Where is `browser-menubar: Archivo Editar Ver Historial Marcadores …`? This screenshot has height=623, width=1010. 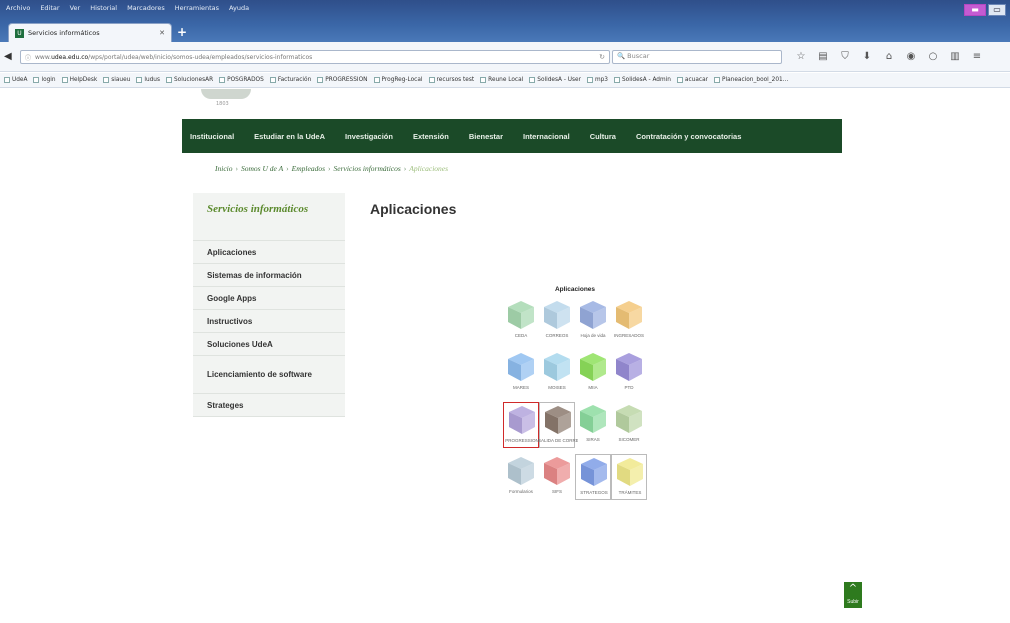 browser-menubar: Archivo Editar Ver Historial Marcadores … is located at coordinates (127, 8).